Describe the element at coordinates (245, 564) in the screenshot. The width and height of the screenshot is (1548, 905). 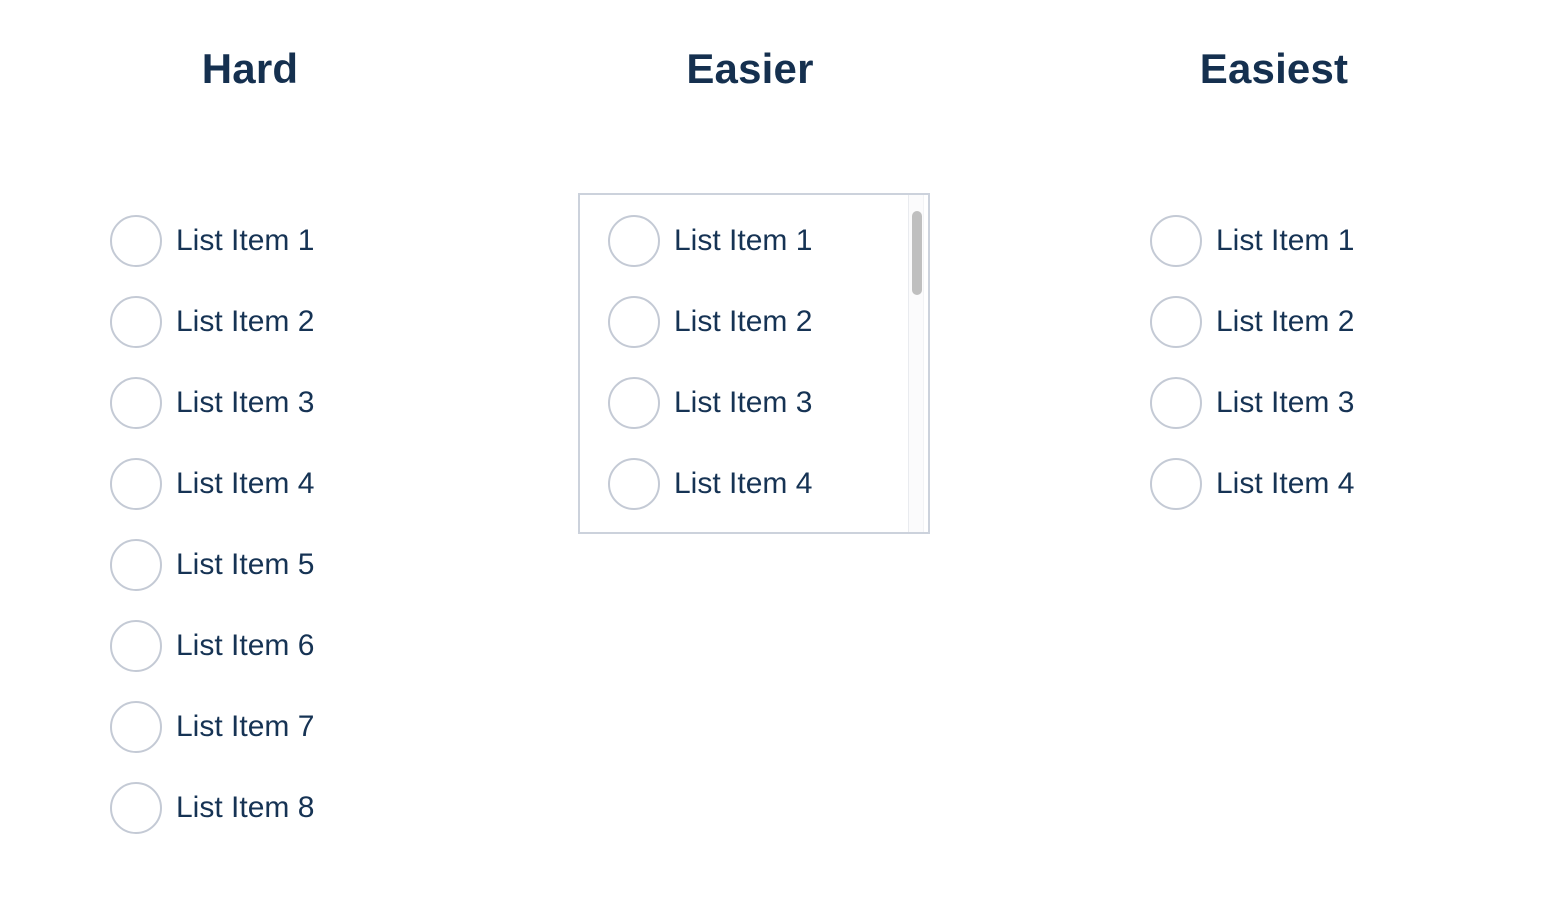
I see `list-item-label: List Item 5` at that location.